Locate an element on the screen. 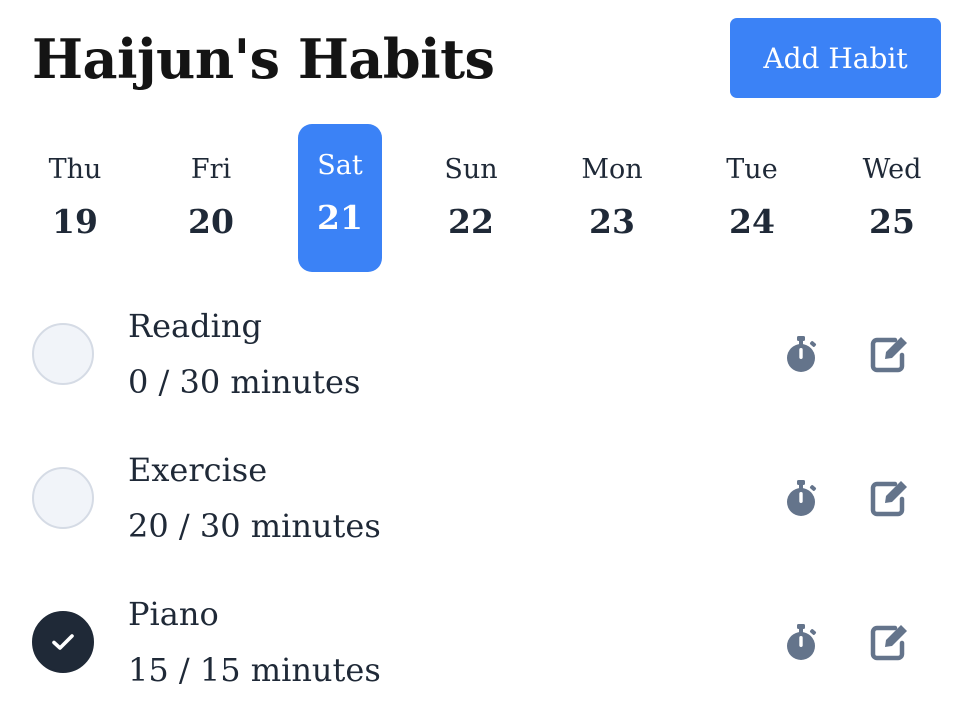 Image resolution: width=962 pixels, height=704 pixels. complete-toggle-checked is located at coordinates (63, 642).